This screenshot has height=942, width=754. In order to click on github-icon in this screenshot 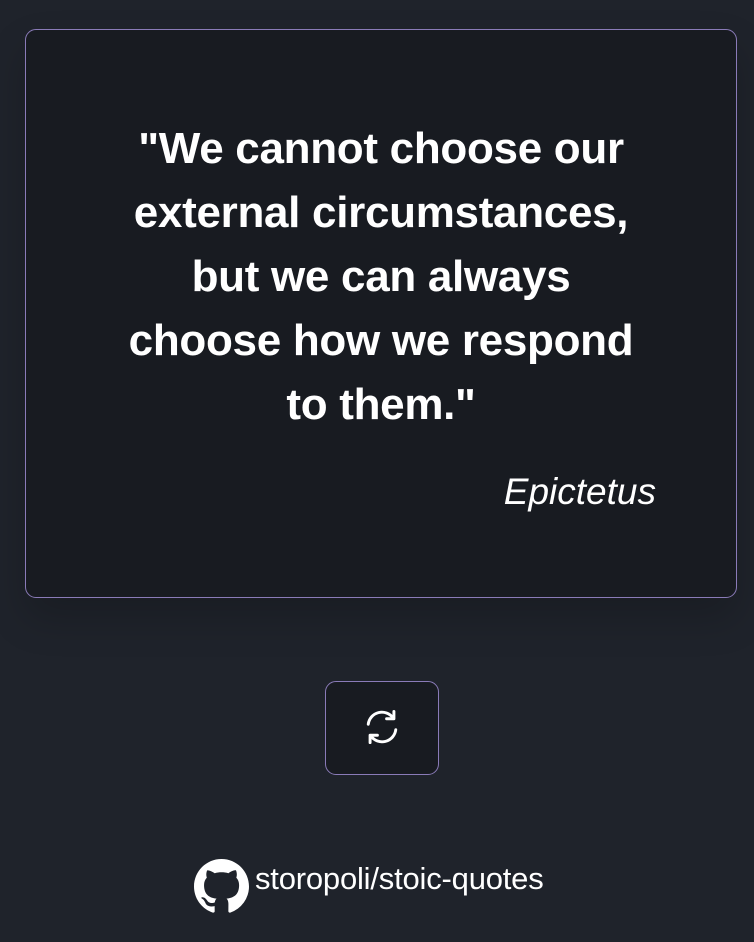, I will do `click(221, 885)`.